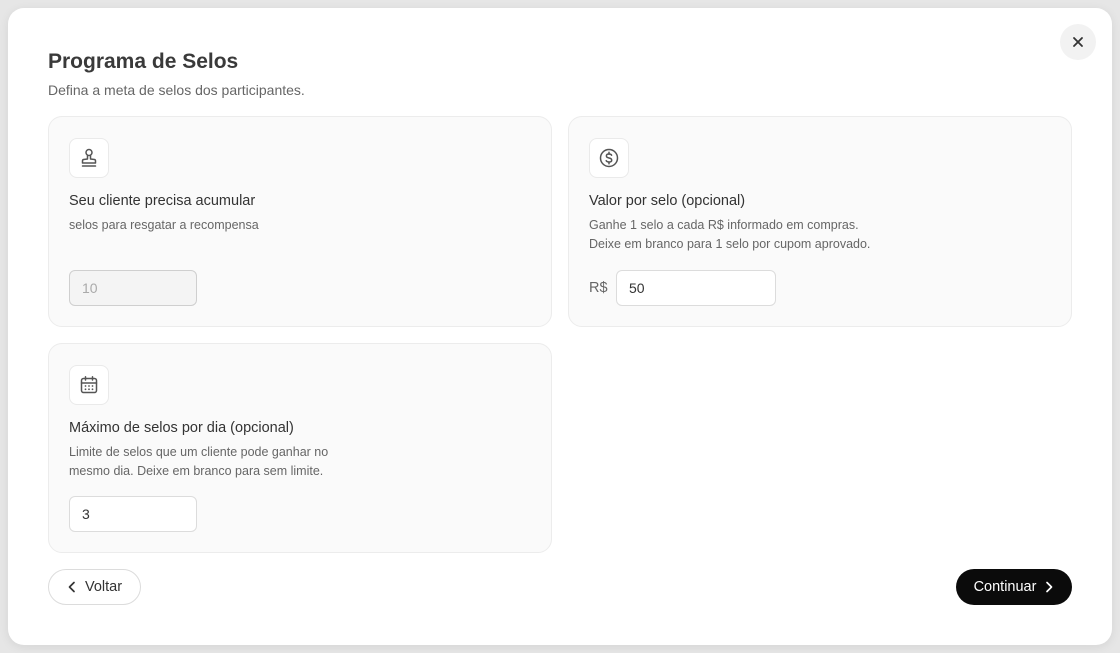 The width and height of the screenshot is (1120, 653). What do you see at coordinates (133, 288) in the screenshot?
I see `stamp-goal-input` at bounding box center [133, 288].